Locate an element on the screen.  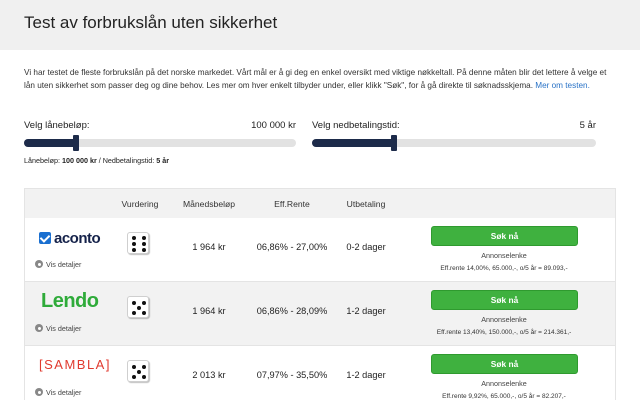
payout-time: 0-2 dager is located at coordinates (366, 247).